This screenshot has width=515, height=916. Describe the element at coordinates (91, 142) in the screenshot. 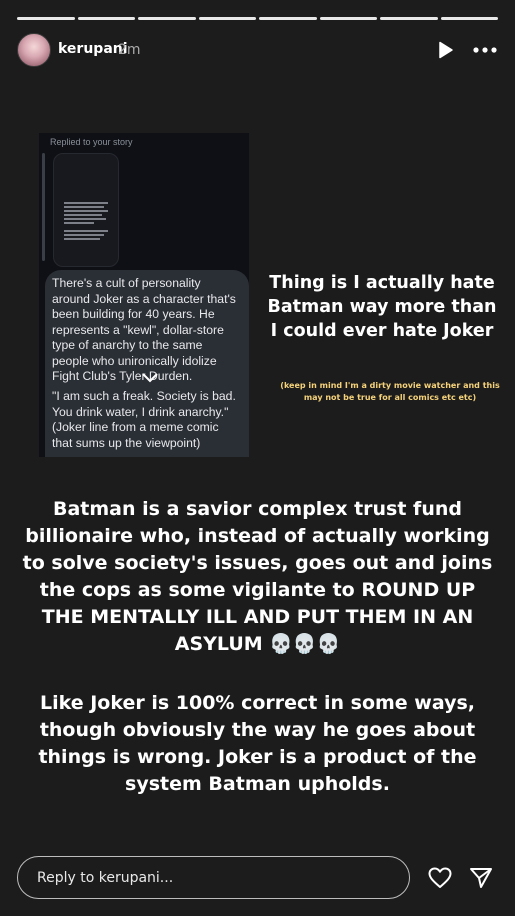

I see `replied-label: Replied to your story` at that location.